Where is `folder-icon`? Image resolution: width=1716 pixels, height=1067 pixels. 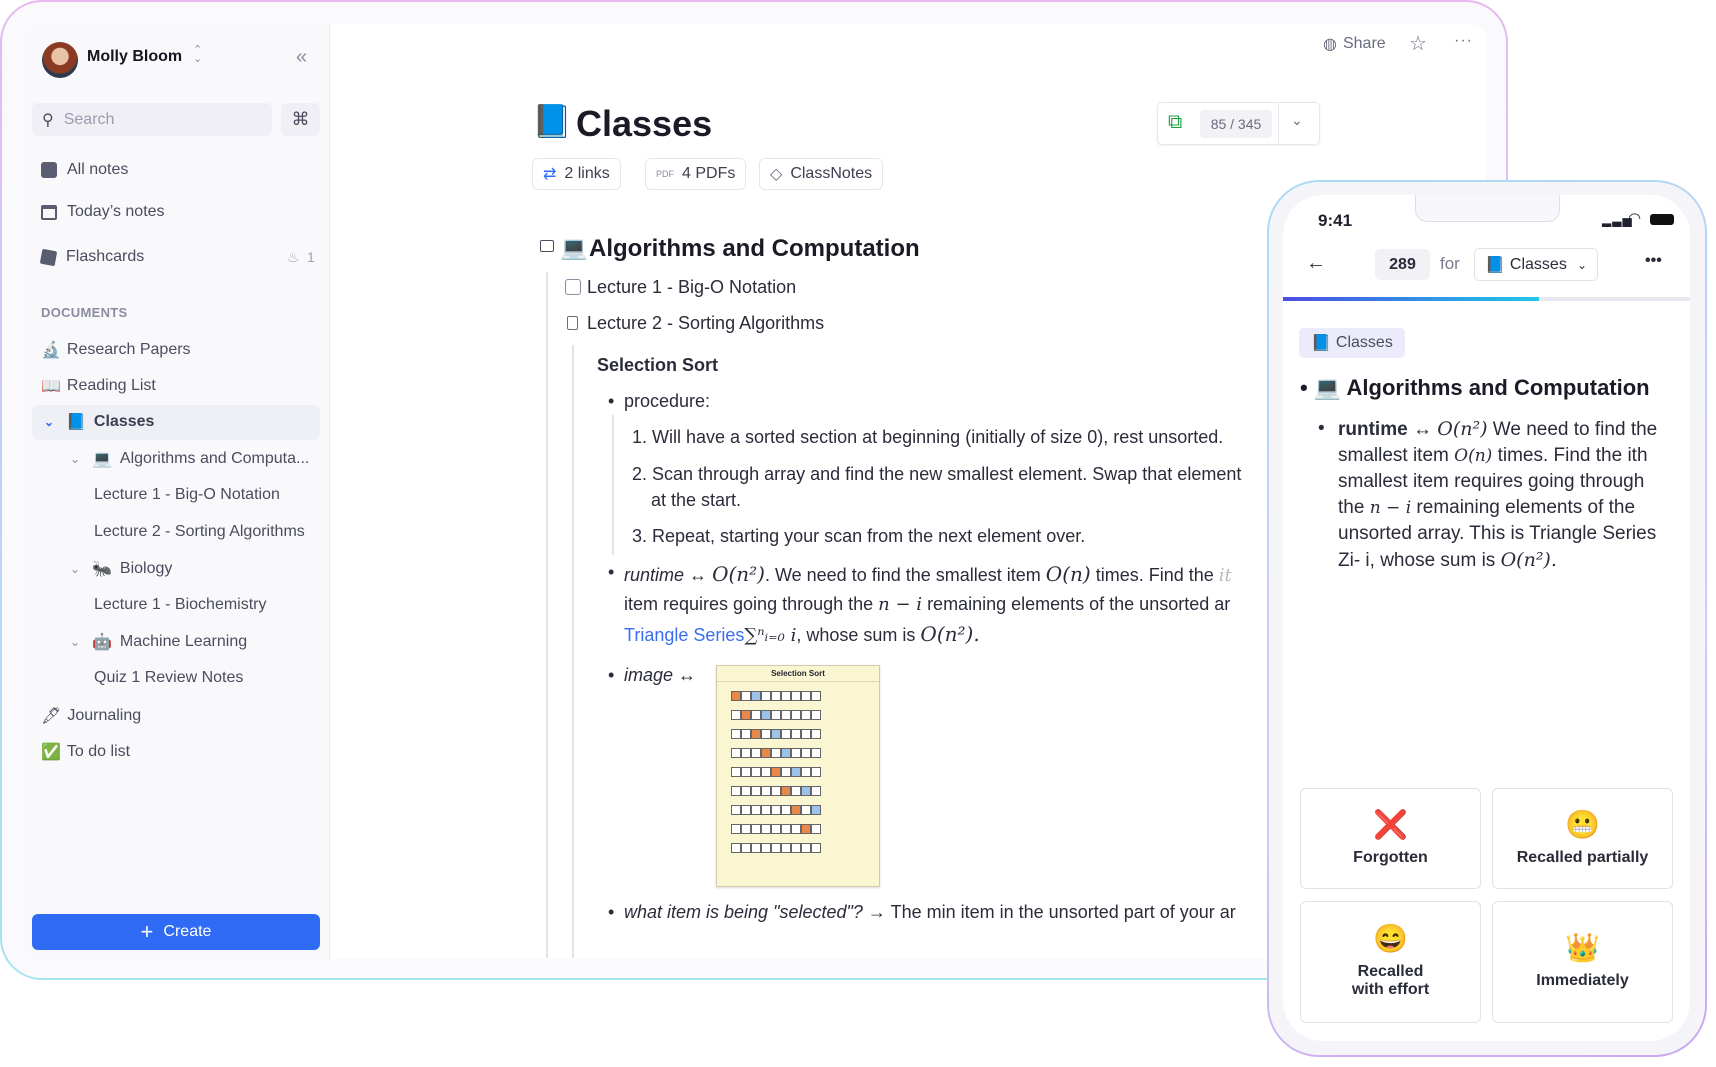 folder-icon is located at coordinates (547, 246).